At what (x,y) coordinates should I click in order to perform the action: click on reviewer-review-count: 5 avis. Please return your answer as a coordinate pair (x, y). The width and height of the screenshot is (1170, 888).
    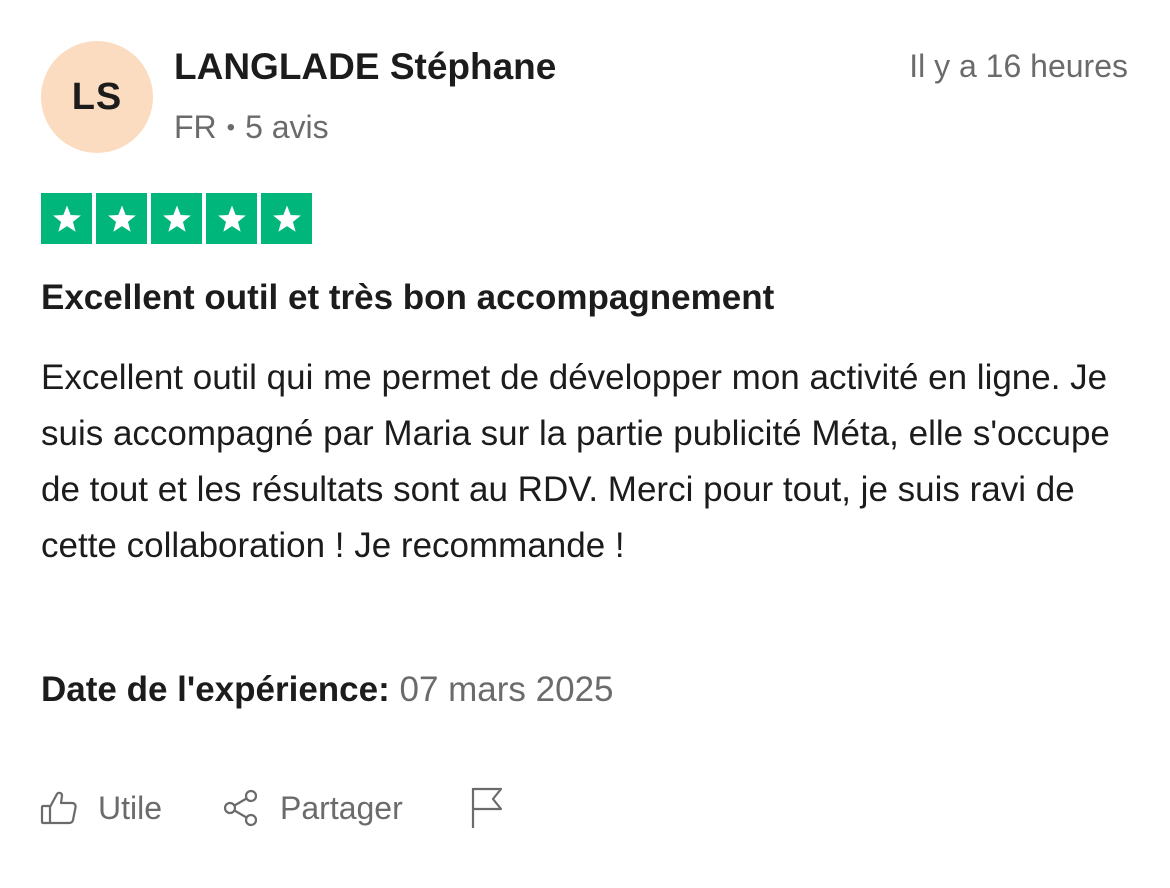
    Looking at the image, I should click on (287, 127).